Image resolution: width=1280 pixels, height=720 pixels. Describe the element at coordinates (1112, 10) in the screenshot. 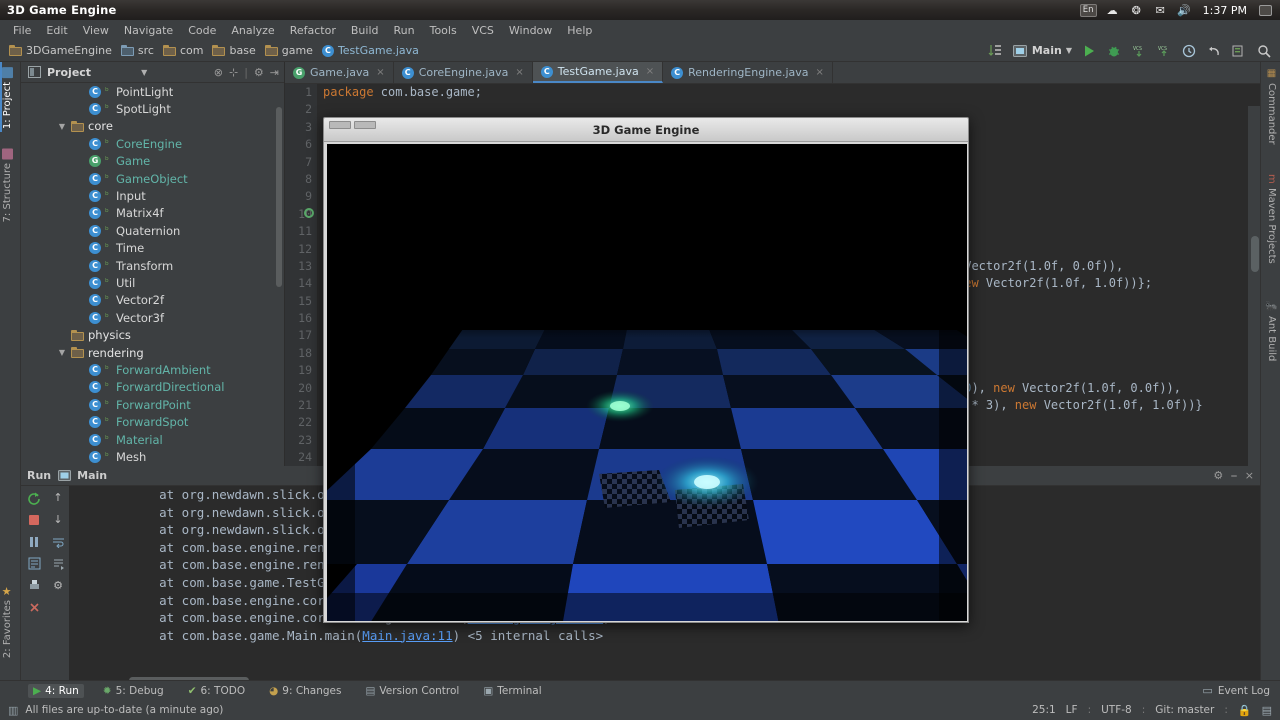

I see `weather-icon: ☁` at that location.